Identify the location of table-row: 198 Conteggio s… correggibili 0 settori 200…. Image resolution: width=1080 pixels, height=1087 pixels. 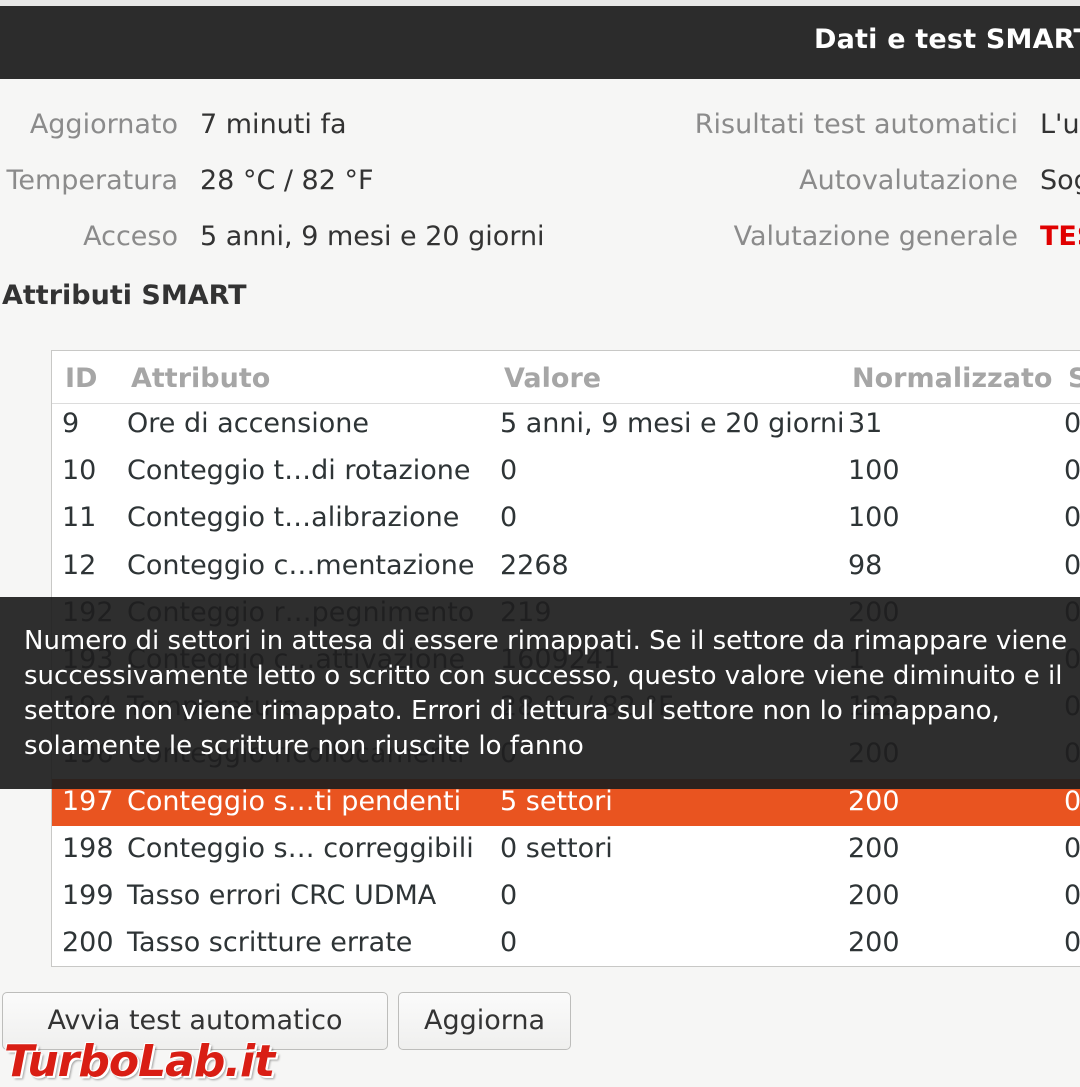
(566, 849).